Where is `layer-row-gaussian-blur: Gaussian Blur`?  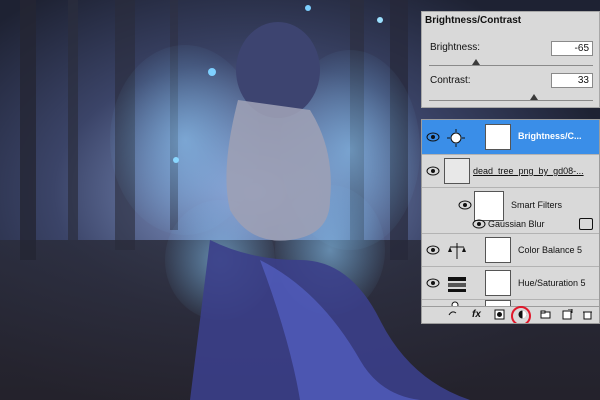
layer-row-gaussian-blur: Gaussian Blur is located at coordinates (510, 224).